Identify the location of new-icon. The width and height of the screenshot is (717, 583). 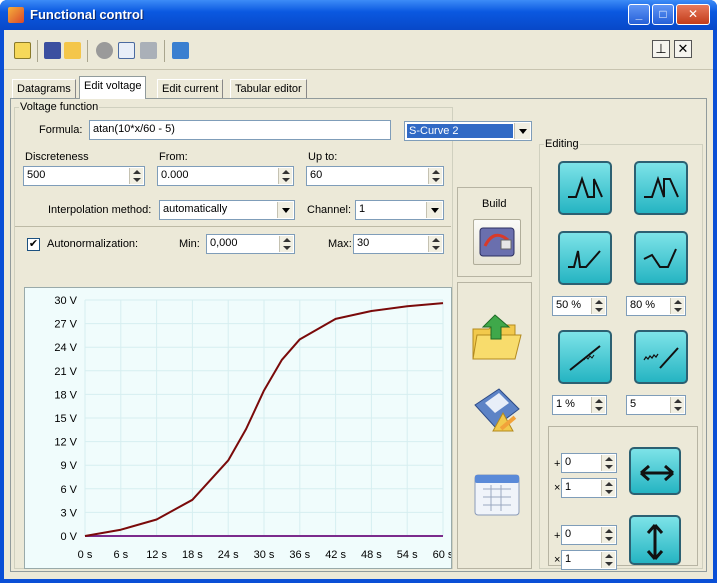
(22, 50).